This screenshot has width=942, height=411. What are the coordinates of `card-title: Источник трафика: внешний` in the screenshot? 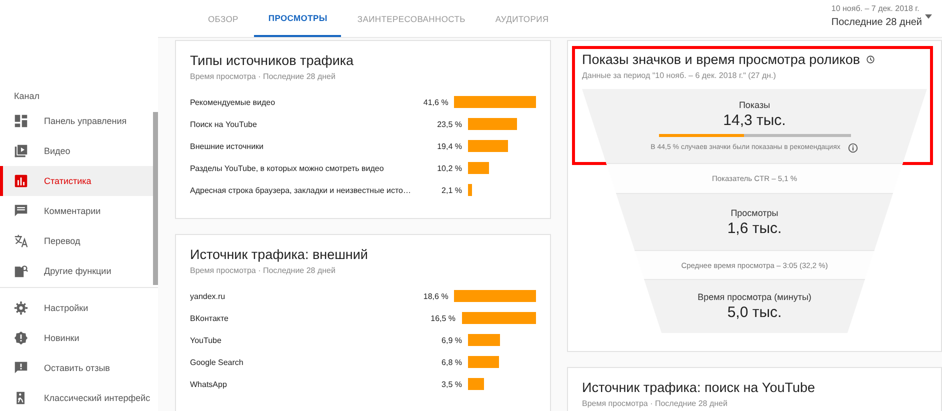 It's located at (279, 254).